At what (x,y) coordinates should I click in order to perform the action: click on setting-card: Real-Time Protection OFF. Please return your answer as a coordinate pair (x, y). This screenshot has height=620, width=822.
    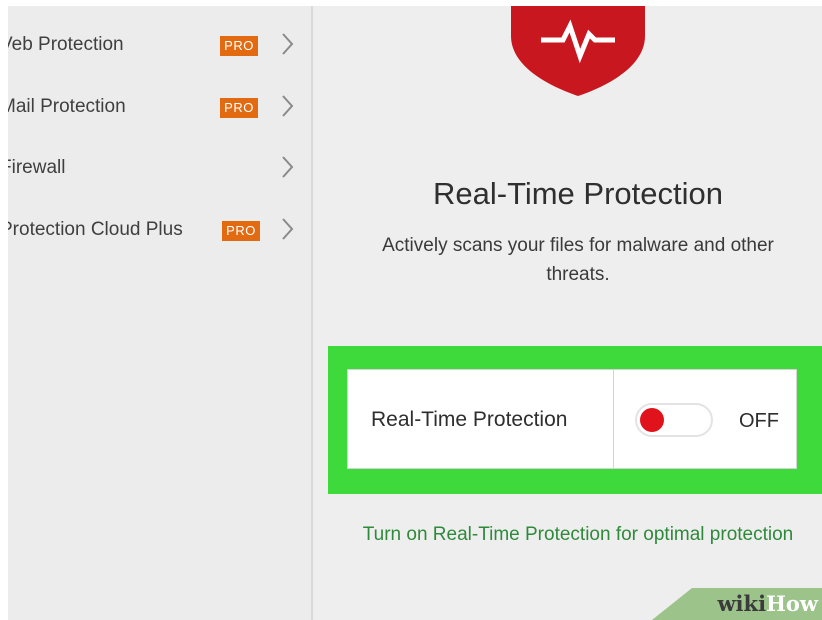
    Looking at the image, I should click on (572, 419).